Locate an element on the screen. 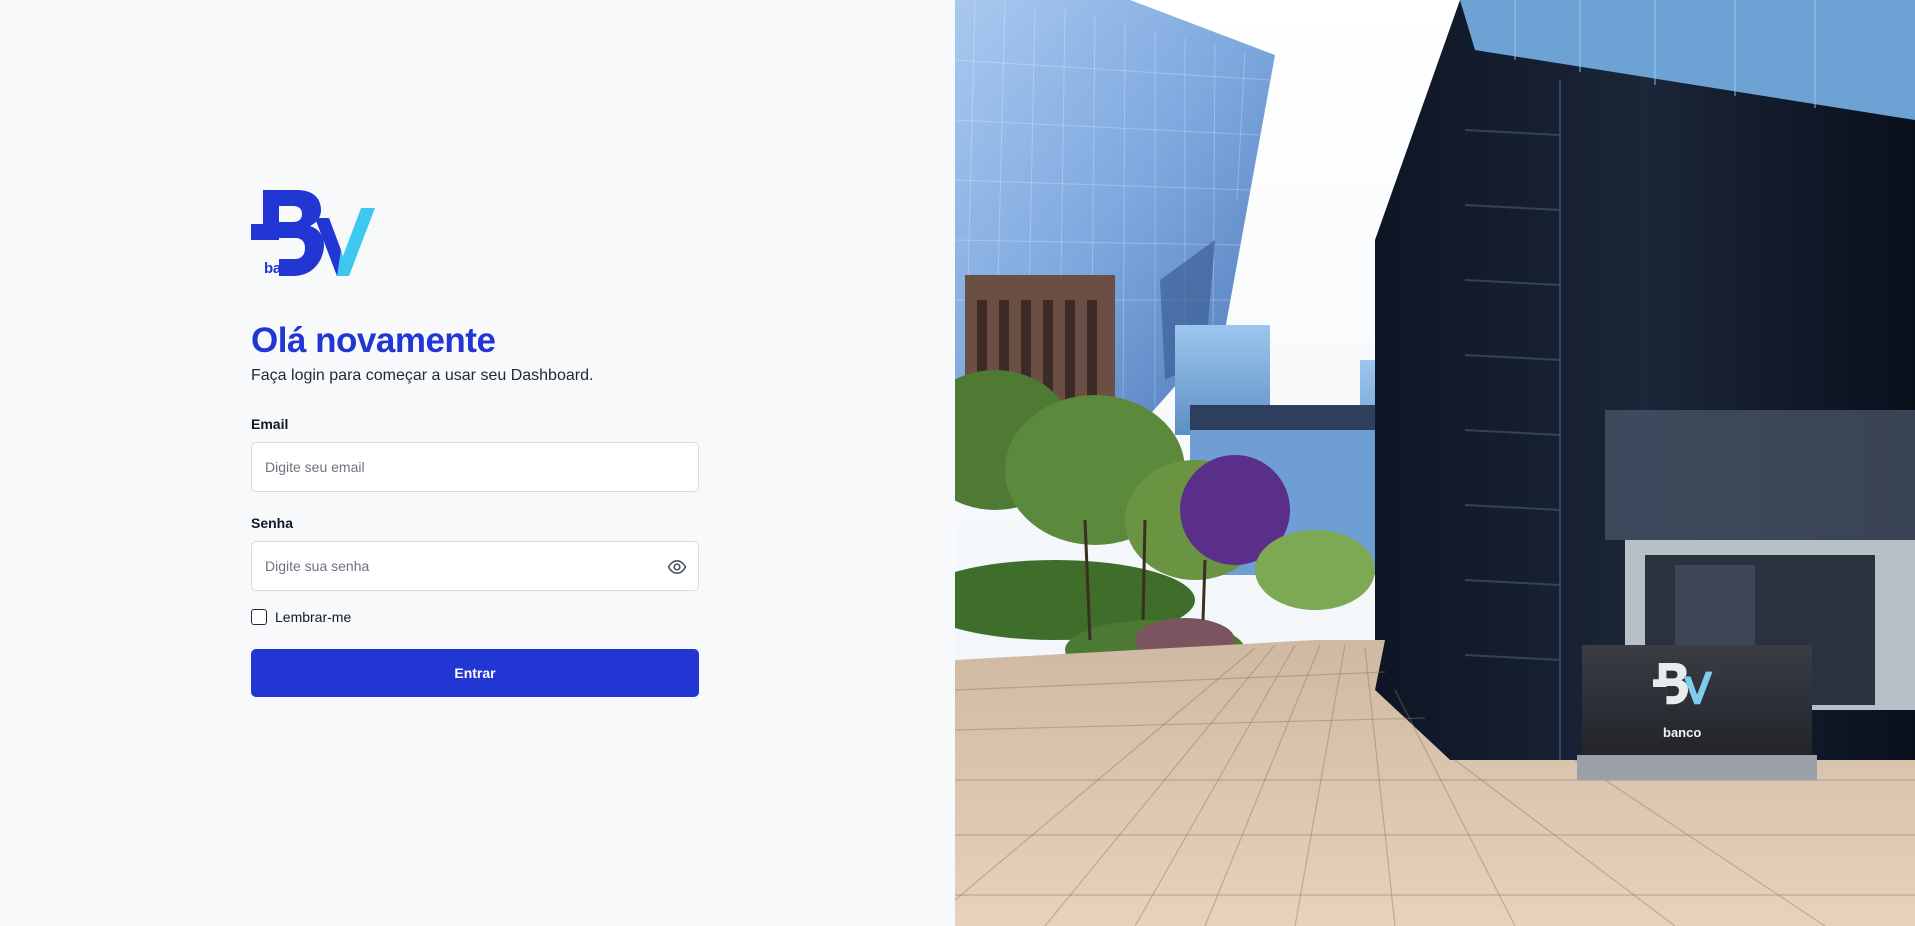 The width and height of the screenshot is (1915, 926). remember-me-checkbox is located at coordinates (259, 616).